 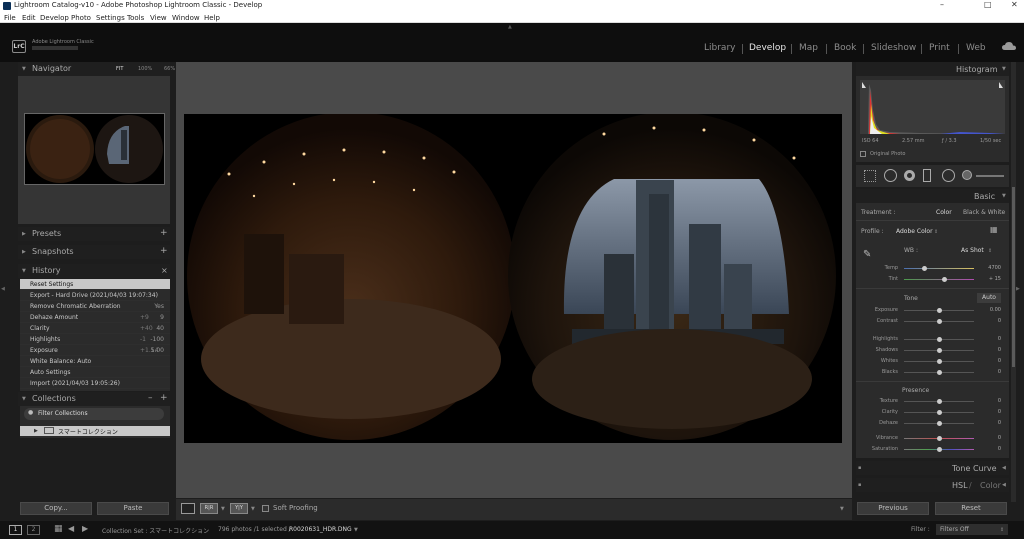 What do you see at coordinates (81, 18) in the screenshot?
I see `menu-photo: Photo` at bounding box center [81, 18].